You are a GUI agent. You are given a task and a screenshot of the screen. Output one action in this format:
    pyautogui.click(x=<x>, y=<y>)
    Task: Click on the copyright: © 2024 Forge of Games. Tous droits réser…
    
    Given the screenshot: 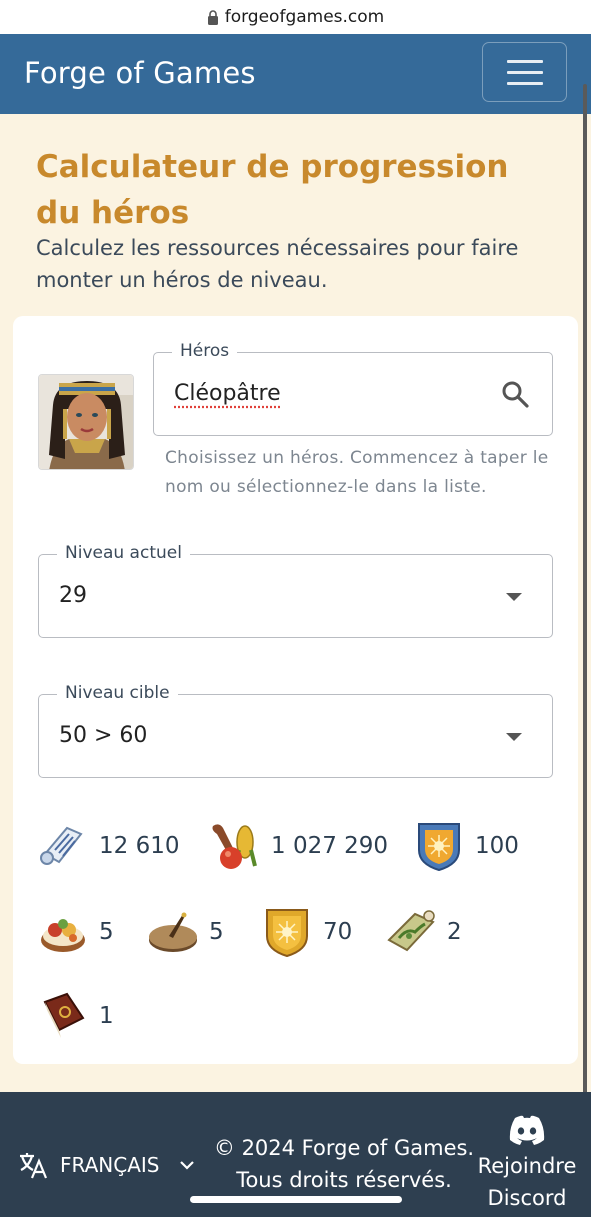 What is the action you would take?
    pyautogui.click(x=344, y=1164)
    